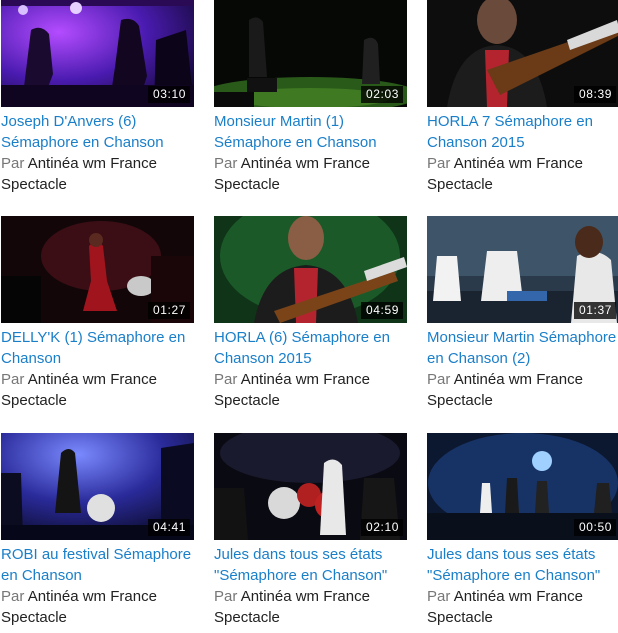 The width and height of the screenshot is (618, 633). I want to click on video-duration: 02:03, so click(381, 94).